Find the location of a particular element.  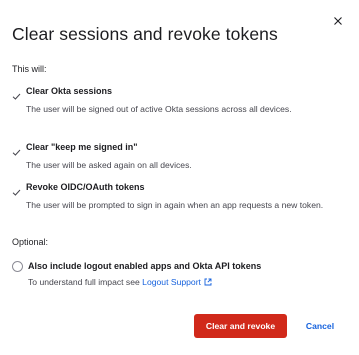

clear-and-revoke-button: Clear and revoke is located at coordinates (240, 326).